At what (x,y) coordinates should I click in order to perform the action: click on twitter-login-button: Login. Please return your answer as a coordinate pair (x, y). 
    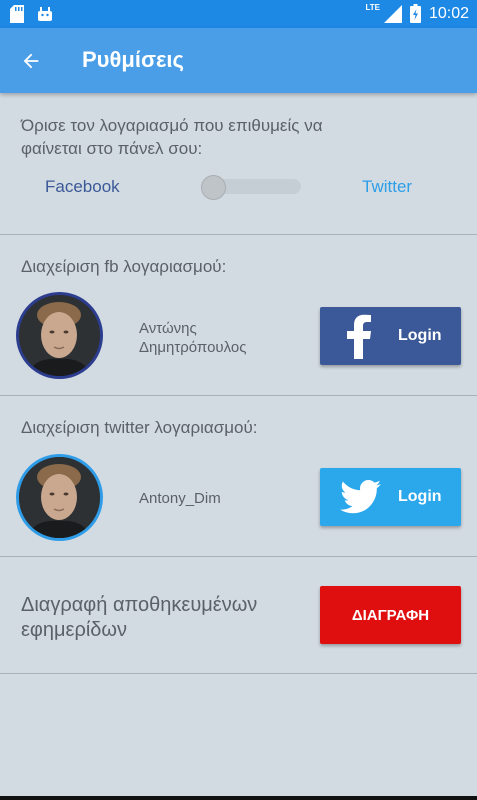
    Looking at the image, I should click on (390, 497).